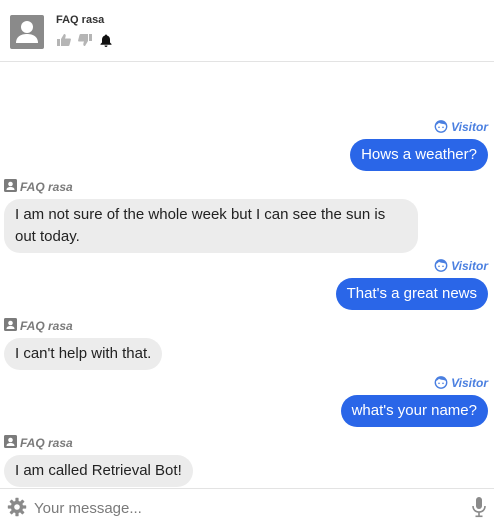  I want to click on bot-avatar, so click(27, 32).